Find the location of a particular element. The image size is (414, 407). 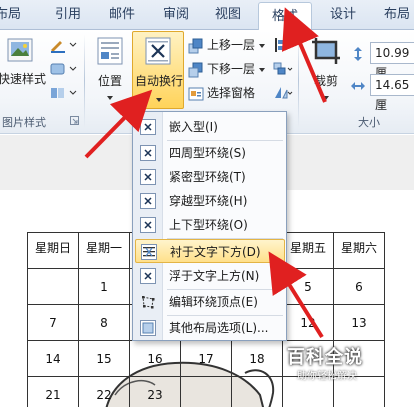

tab-review: 审阅 is located at coordinates (176, 15).